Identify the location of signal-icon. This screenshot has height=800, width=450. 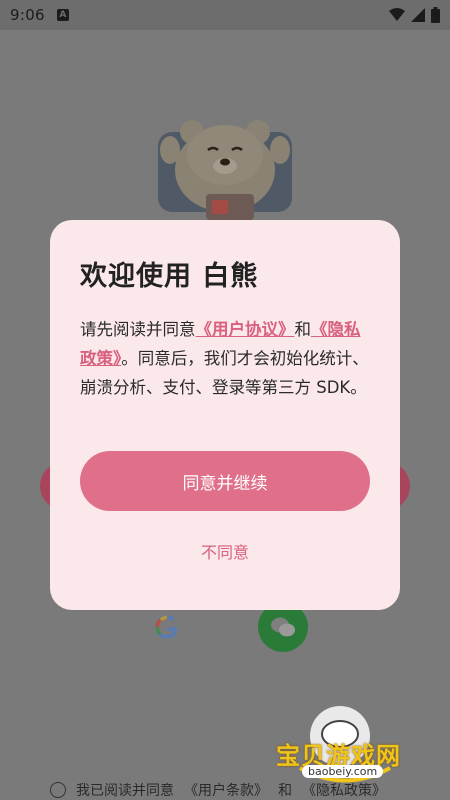
(418, 15).